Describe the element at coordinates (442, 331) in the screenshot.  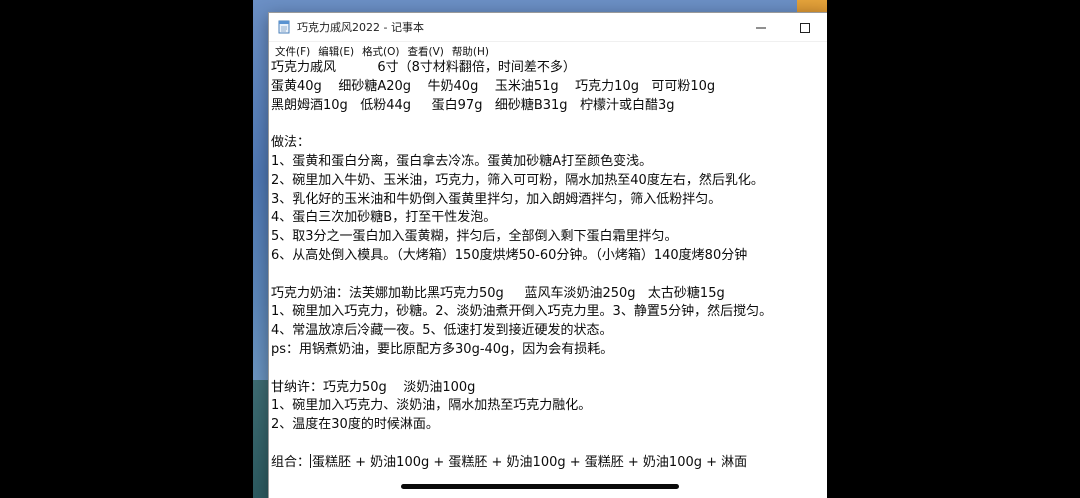
I see `text-line: 4、常温放凉后冷藏一夜。5、低速打发到接近硬发的状态。` at that location.